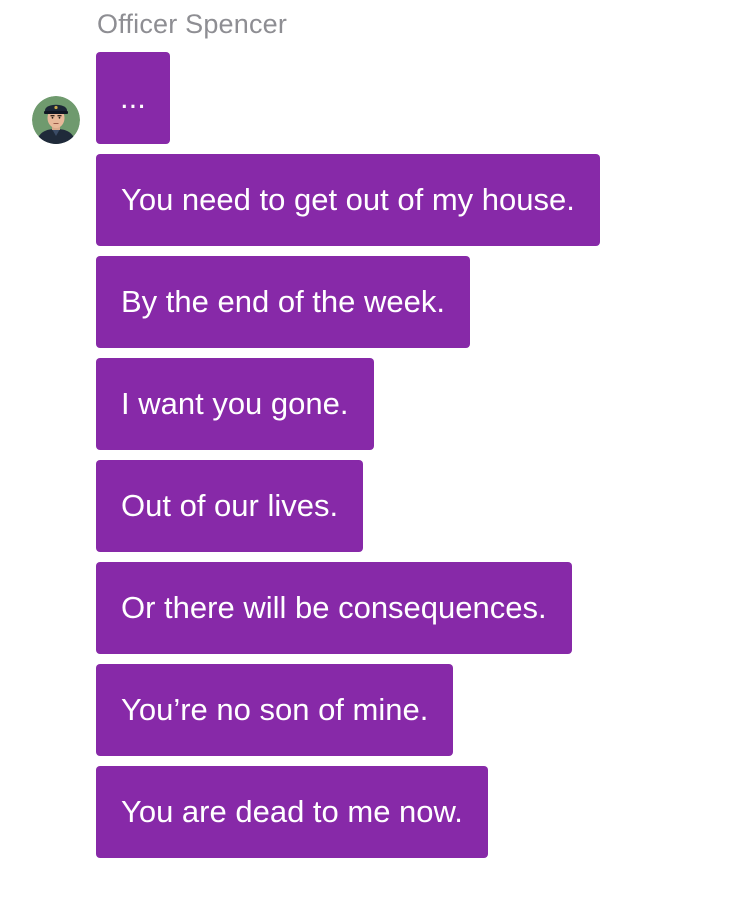  I want to click on message-bubble: You’re no son of mine., so click(275, 710).